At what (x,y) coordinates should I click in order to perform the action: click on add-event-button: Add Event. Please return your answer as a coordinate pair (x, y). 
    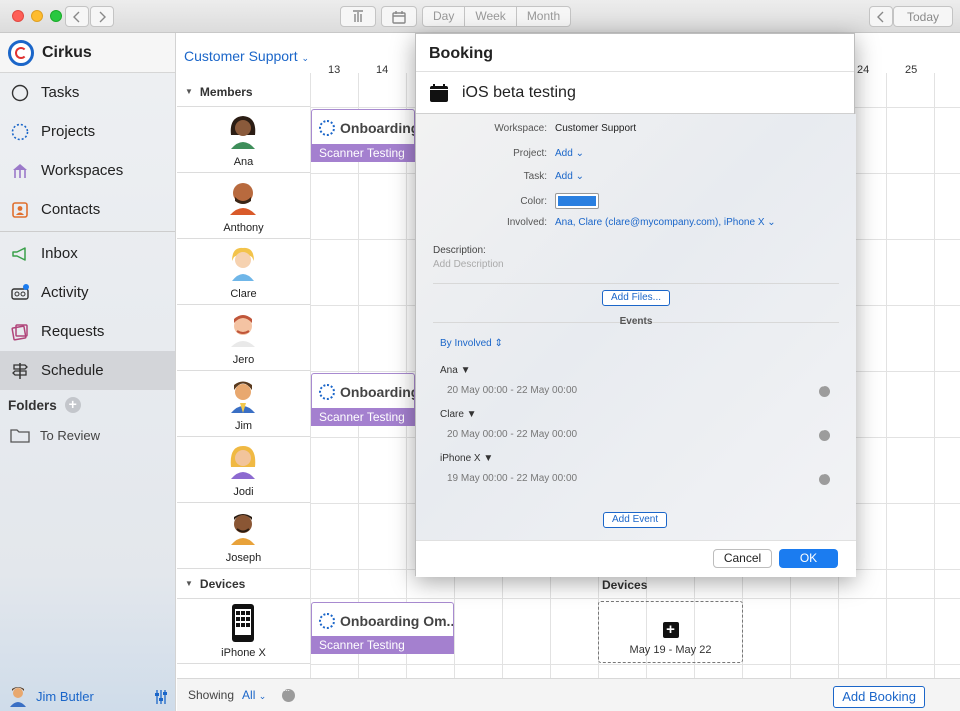
    Looking at the image, I should click on (635, 520).